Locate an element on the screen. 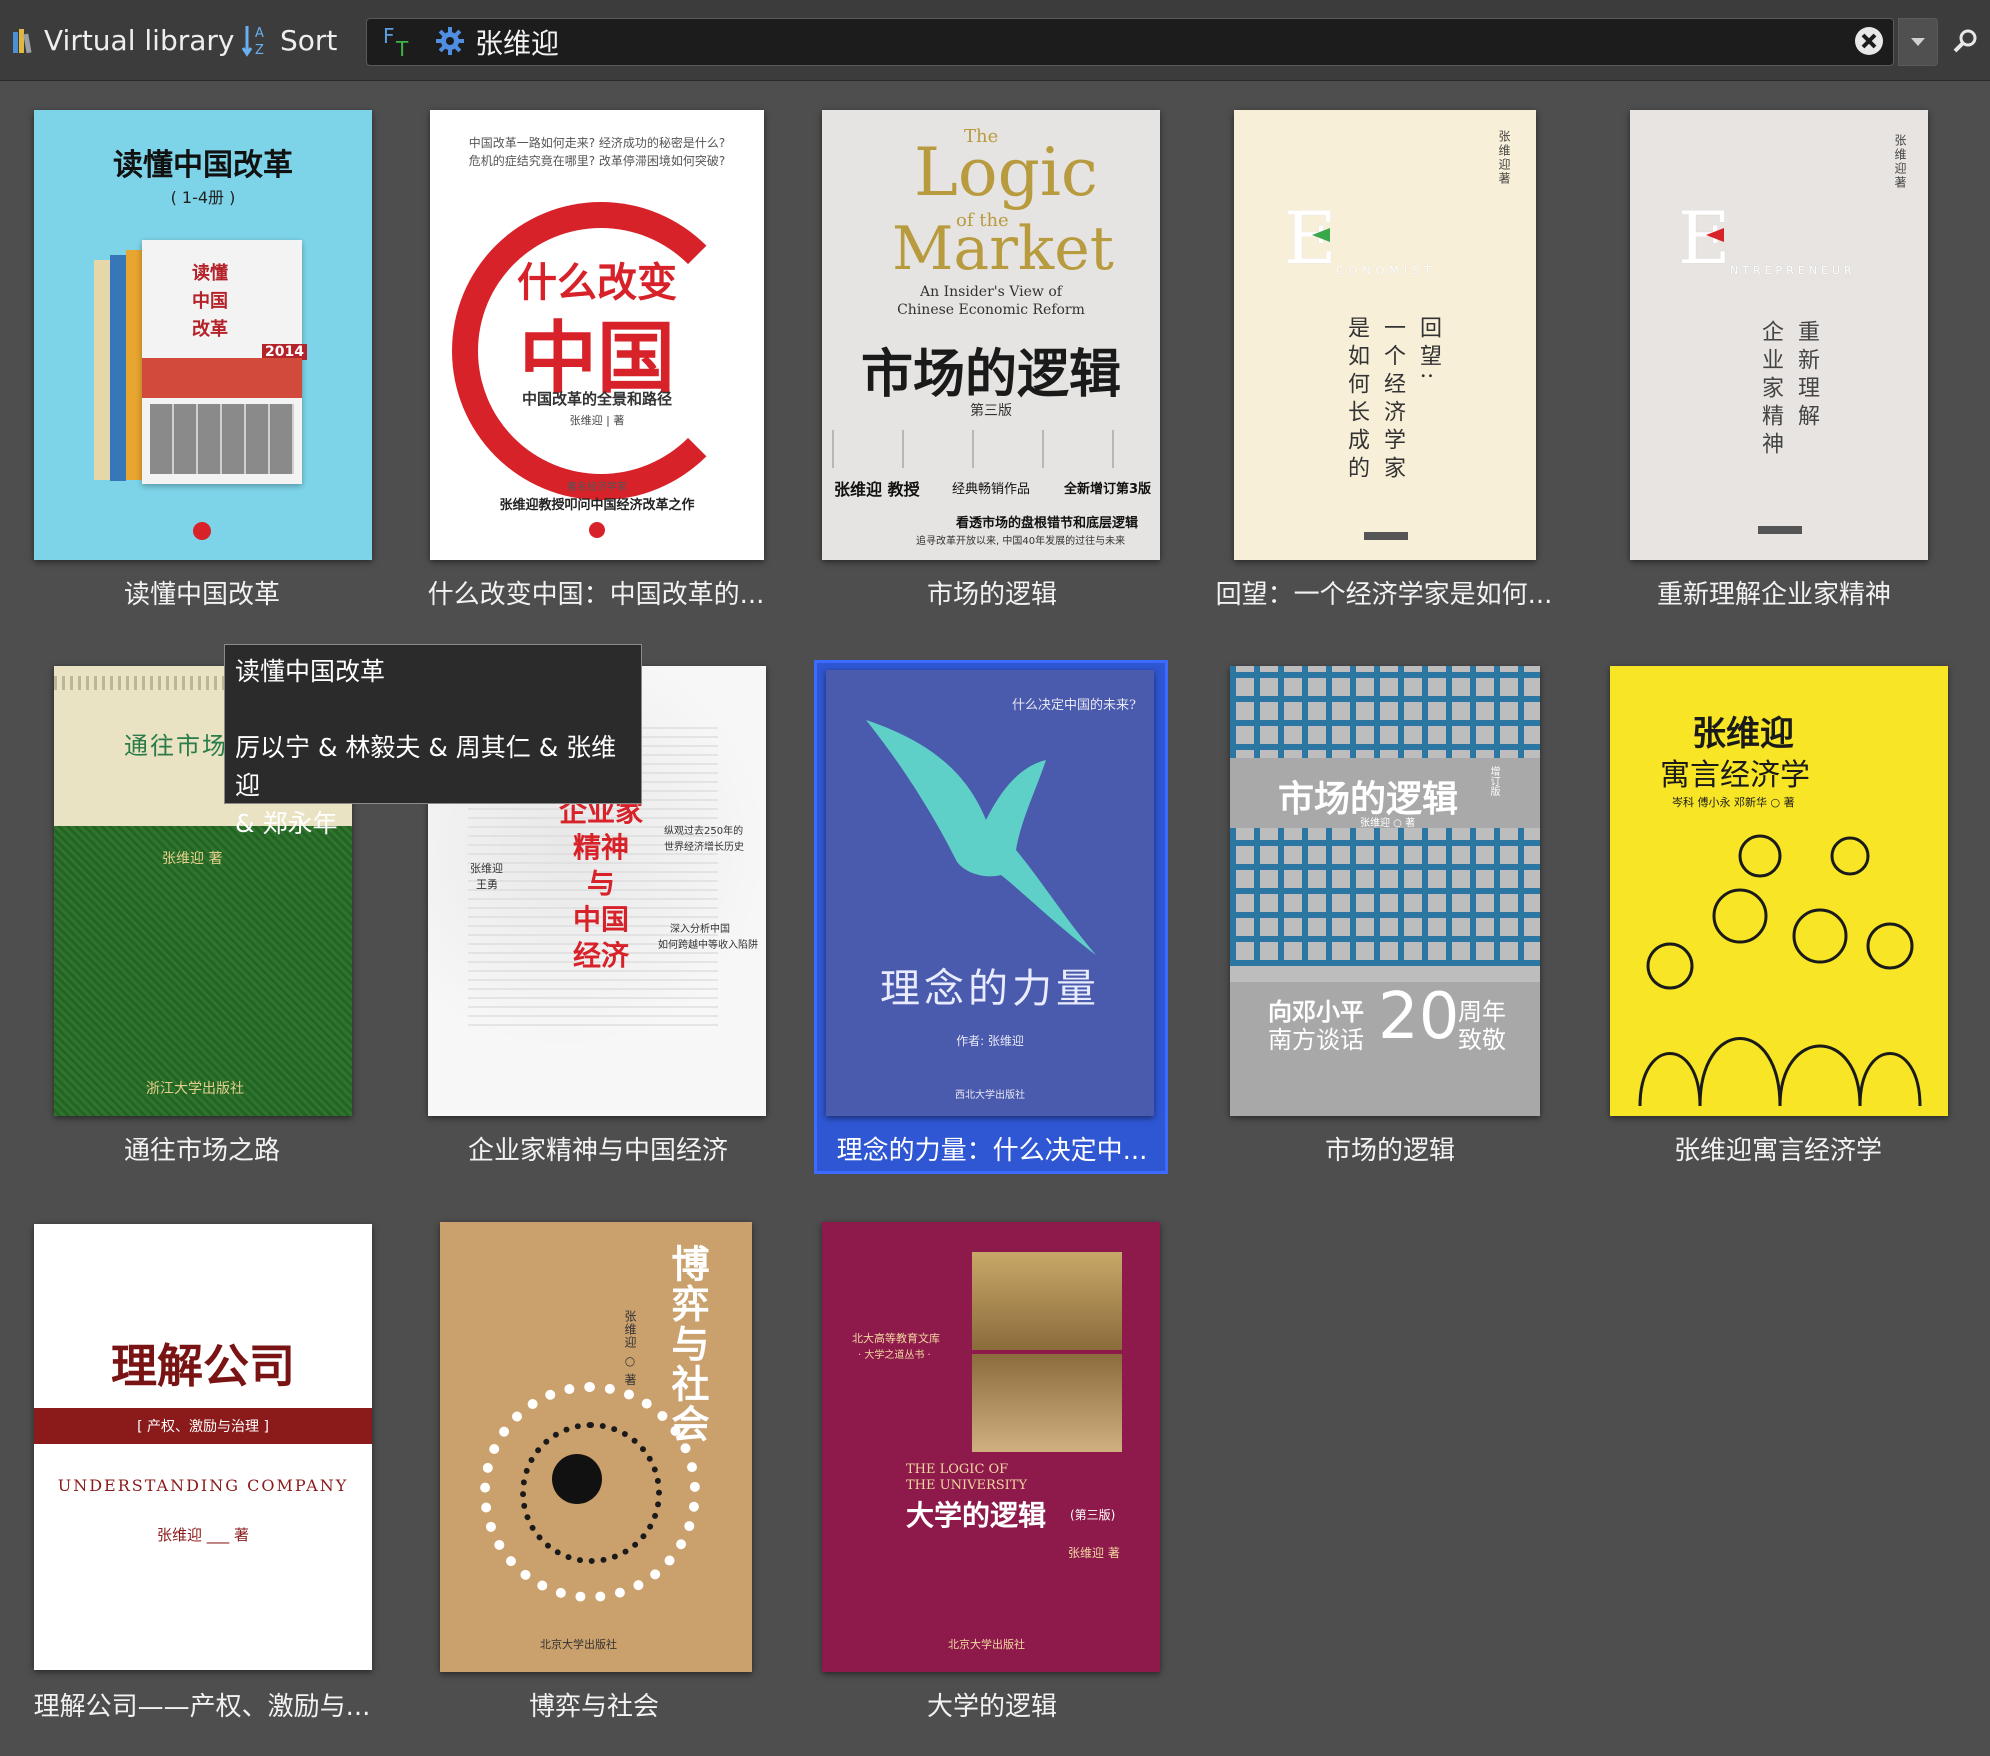 Image resolution: width=1990 pixels, height=1756 pixels. svg-text: T is located at coordinates (402, 48).